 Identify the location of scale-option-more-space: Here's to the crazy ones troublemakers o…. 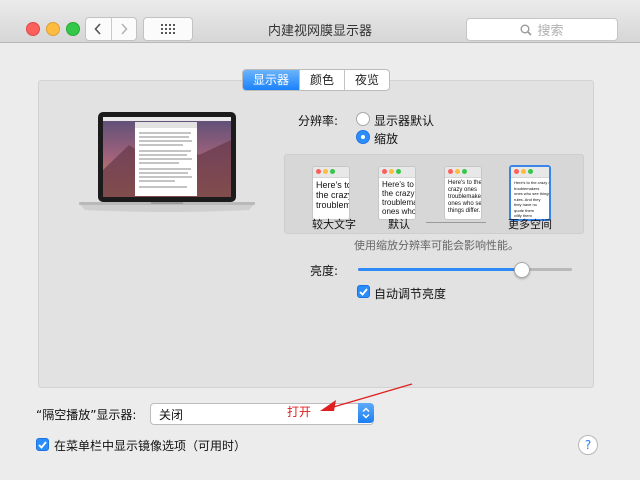
(530, 193).